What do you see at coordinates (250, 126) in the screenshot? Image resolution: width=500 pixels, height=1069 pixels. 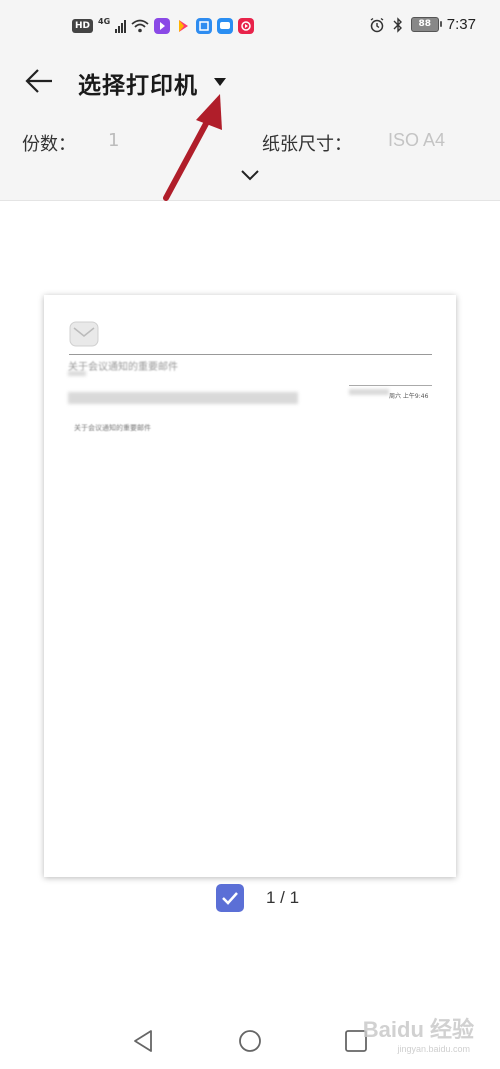 I see `print-settings-header: 选择打印机 份数： 1 纸张尺寸： ISO A4` at bounding box center [250, 126].